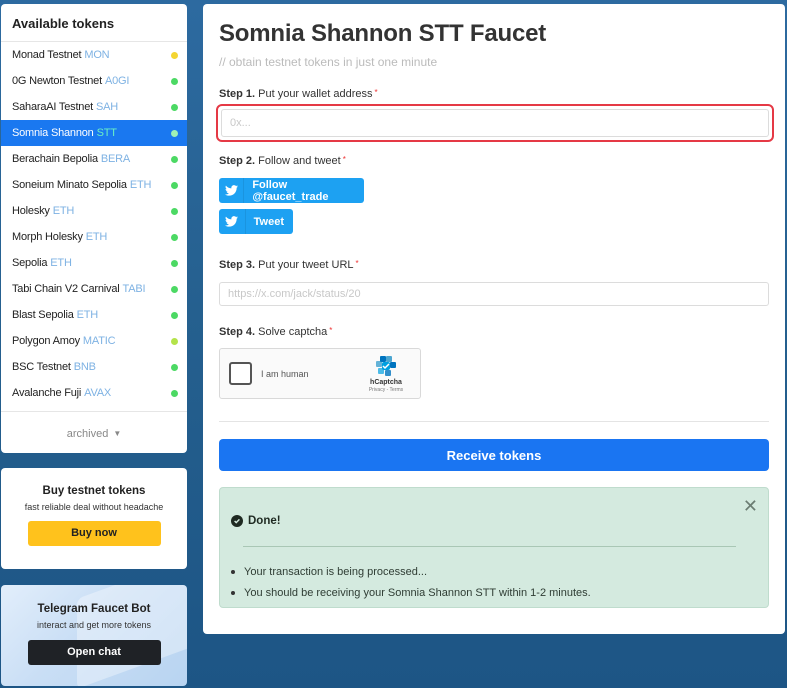 This screenshot has height=688, width=787. I want to click on token-label: Sepolia ETH, so click(42, 263).